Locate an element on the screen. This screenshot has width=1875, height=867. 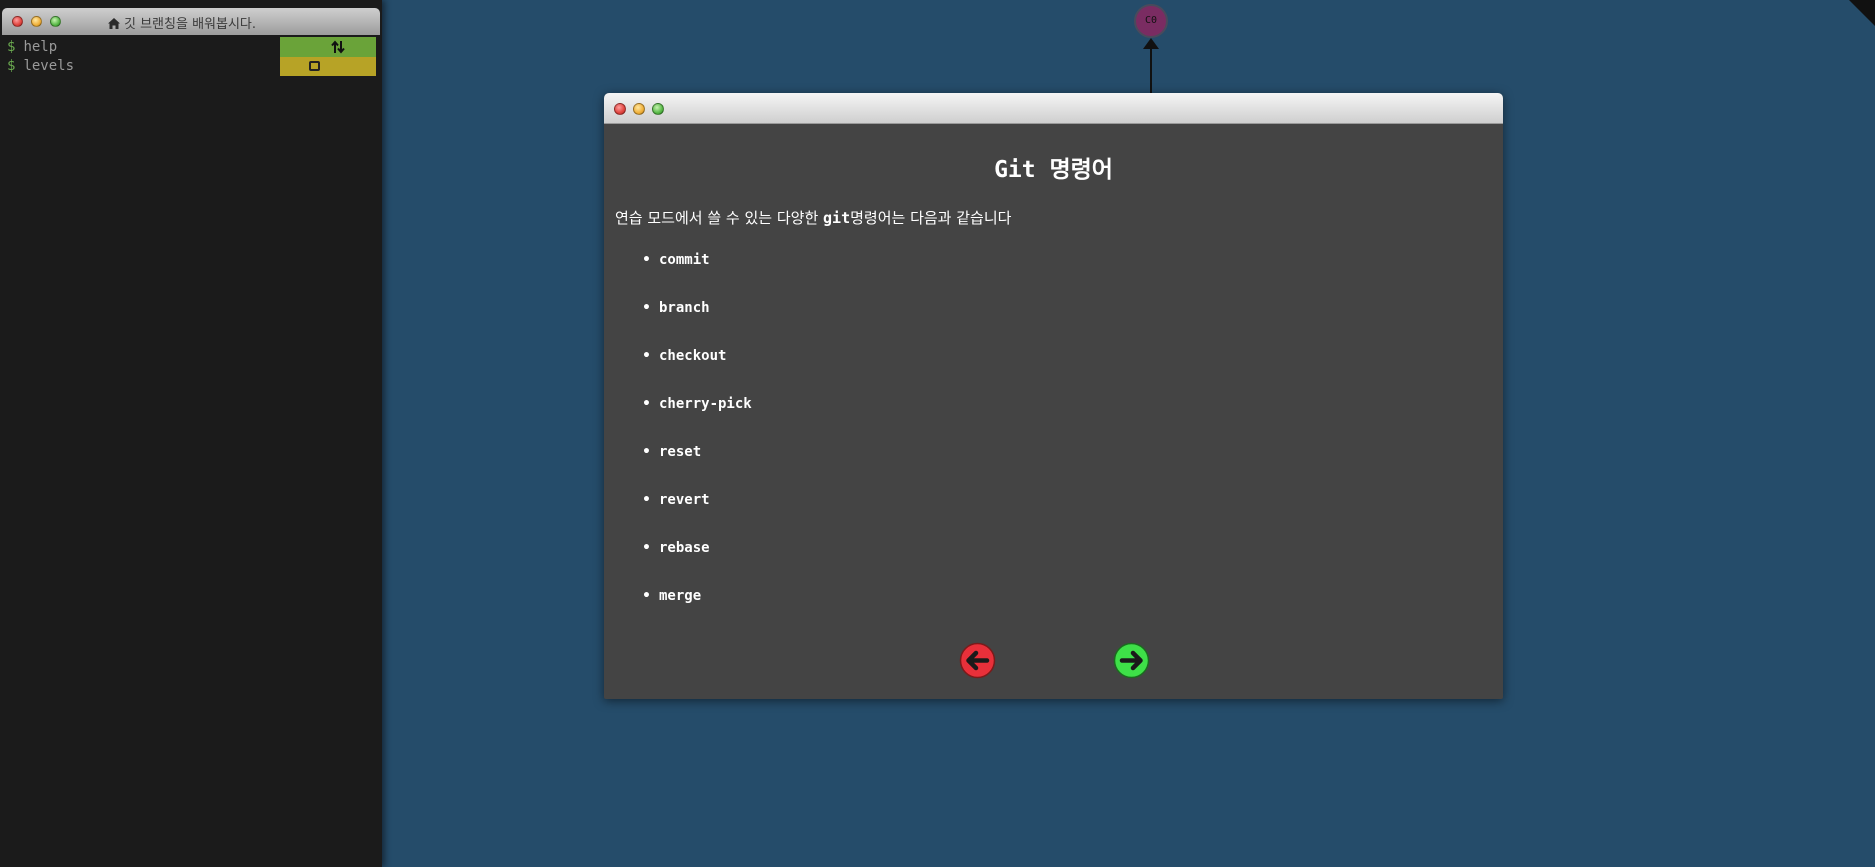
terminal-output: $ help $ levels is located at coordinates (40, 57).